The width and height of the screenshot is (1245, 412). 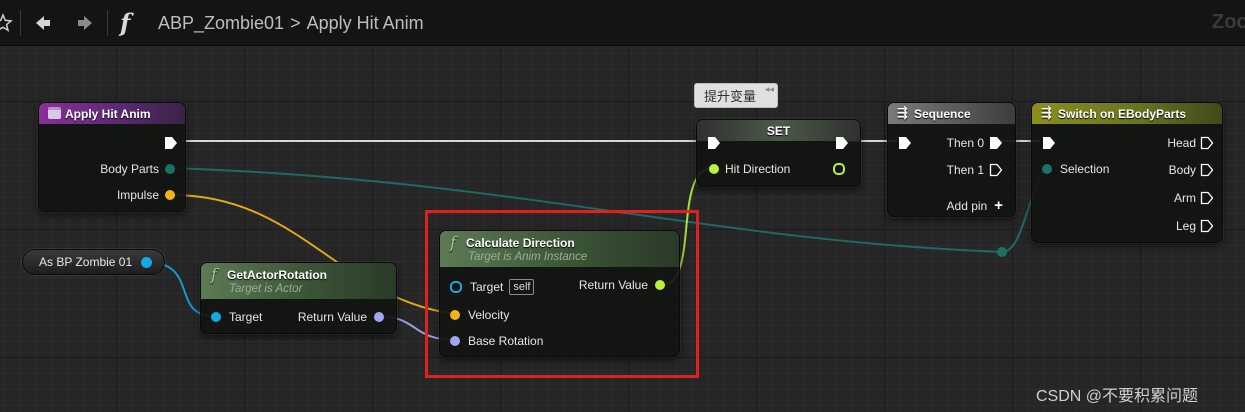 I want to click on pin-label: Body Parts, so click(x=129, y=169).